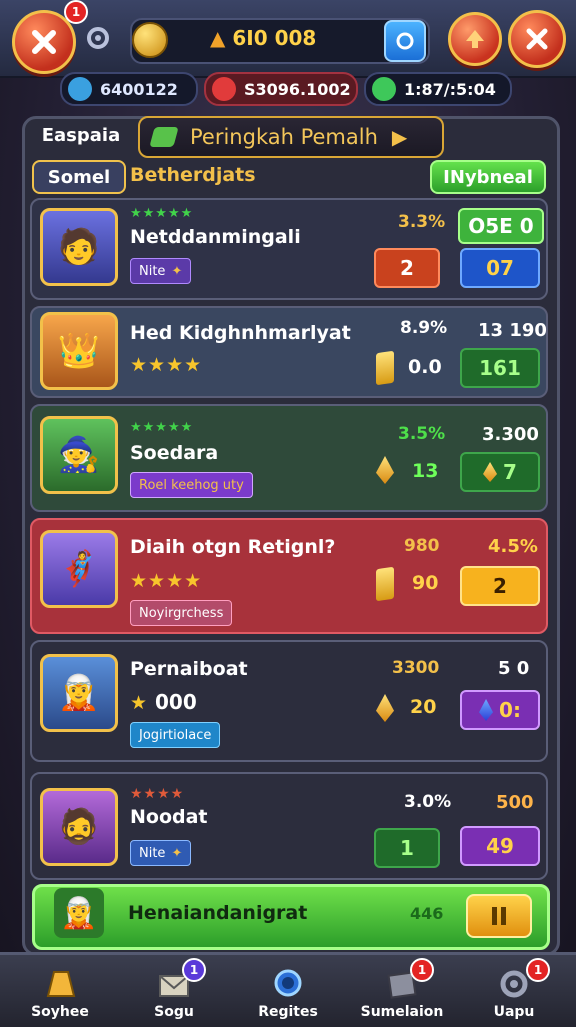  Describe the element at coordinates (486, 710) in the screenshot. I see `blue-gem-icon` at that location.